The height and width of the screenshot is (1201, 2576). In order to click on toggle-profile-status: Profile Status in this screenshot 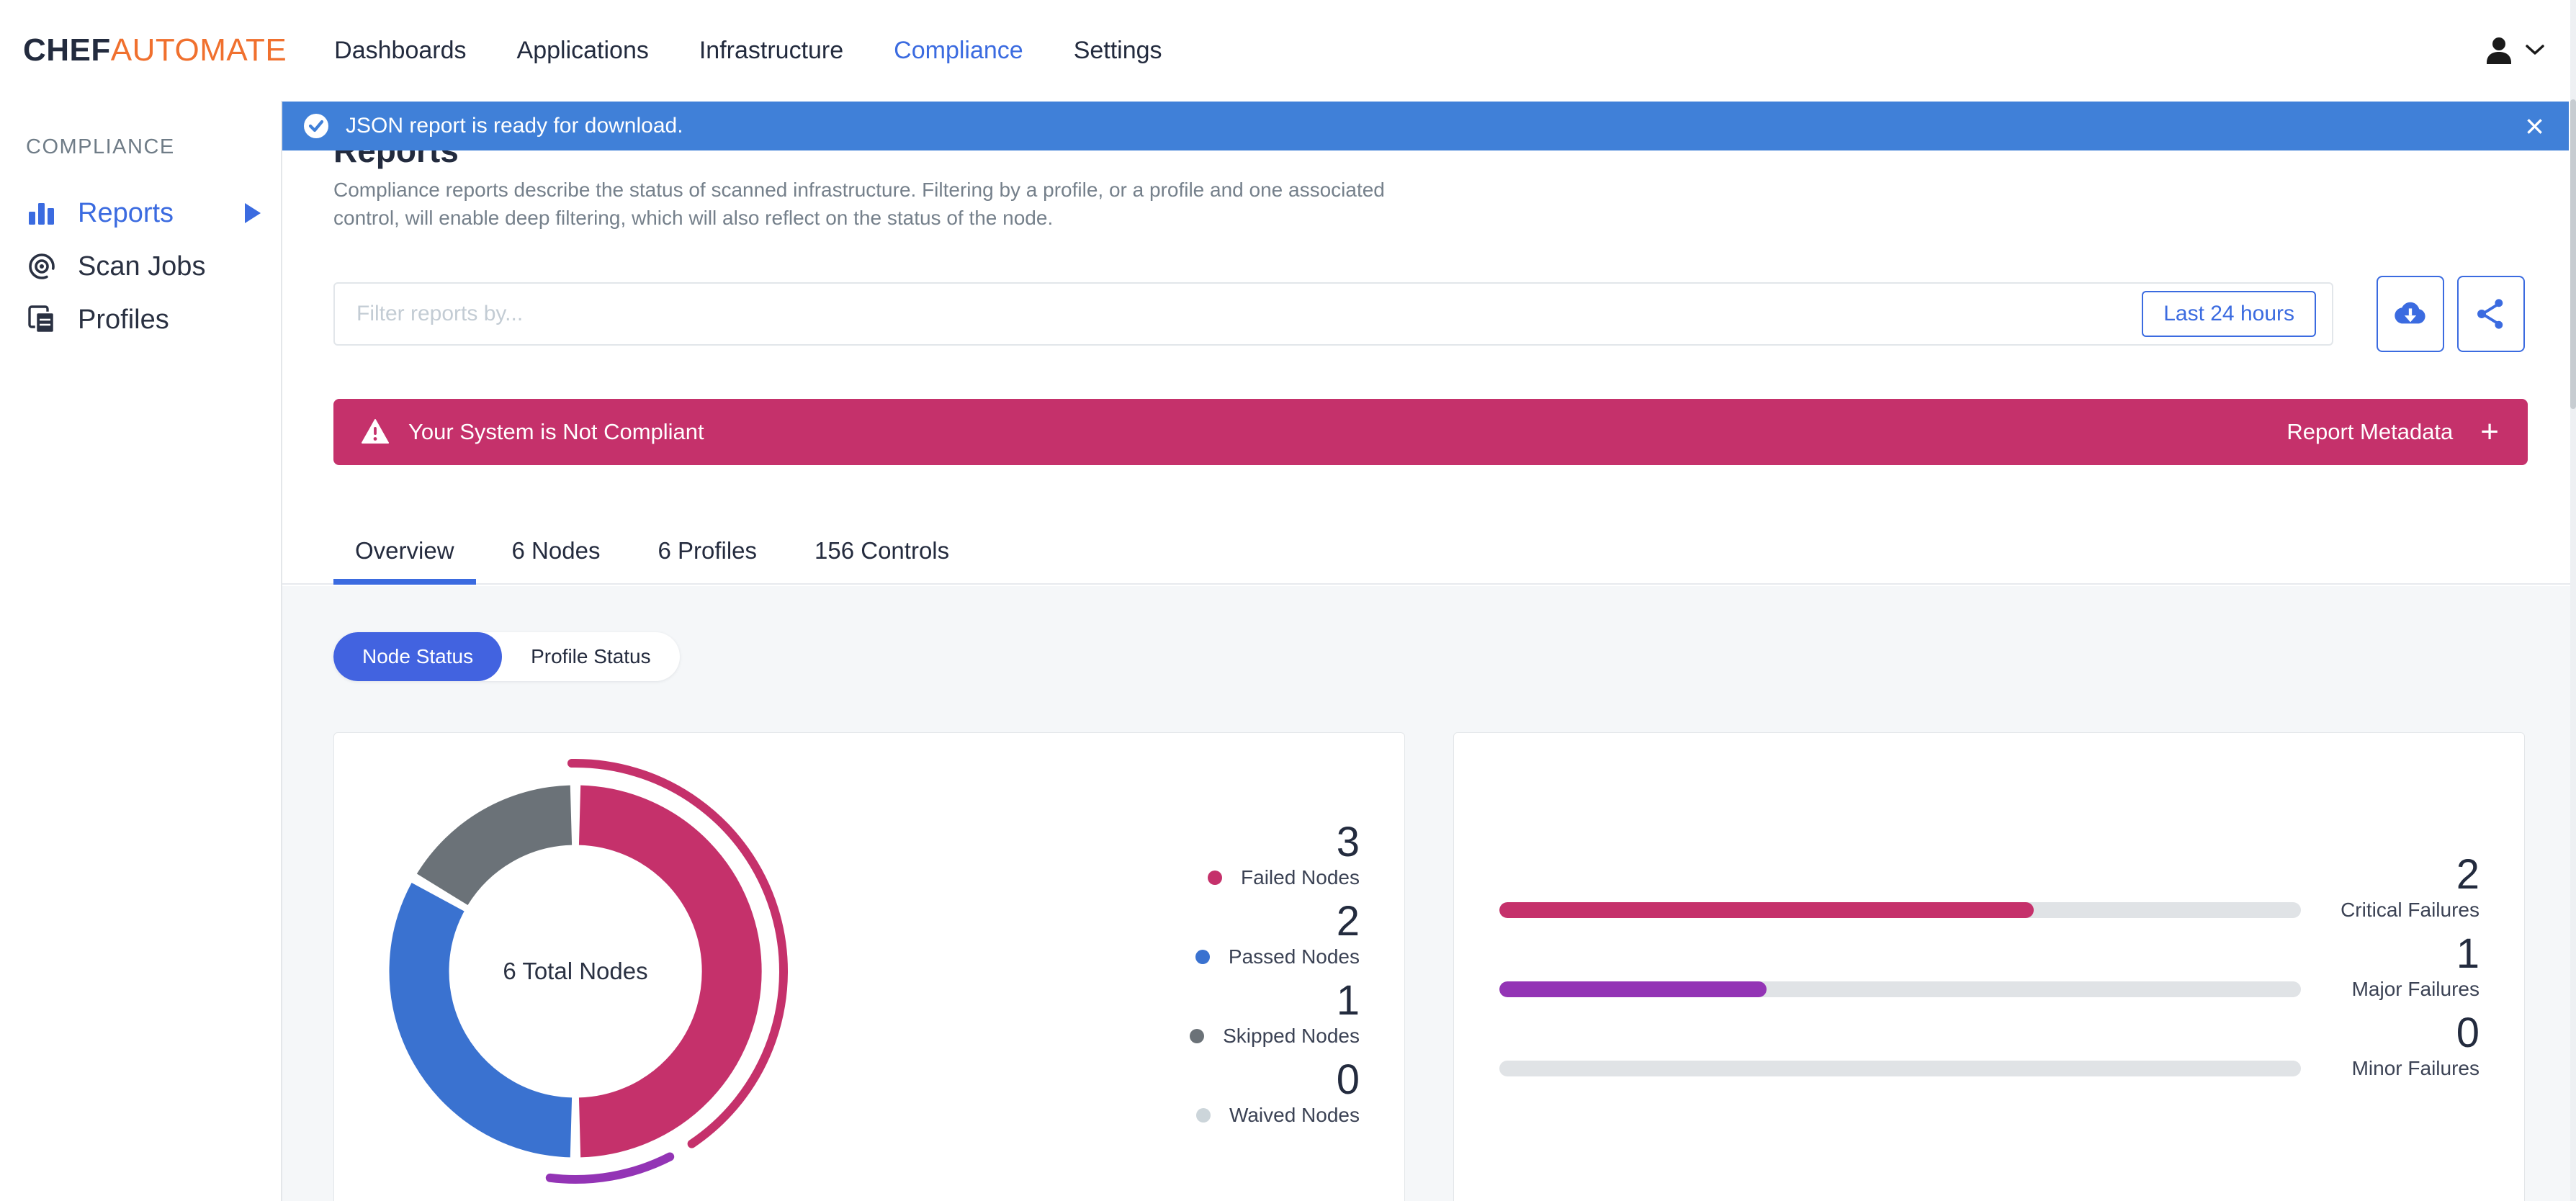, I will do `click(591, 656)`.